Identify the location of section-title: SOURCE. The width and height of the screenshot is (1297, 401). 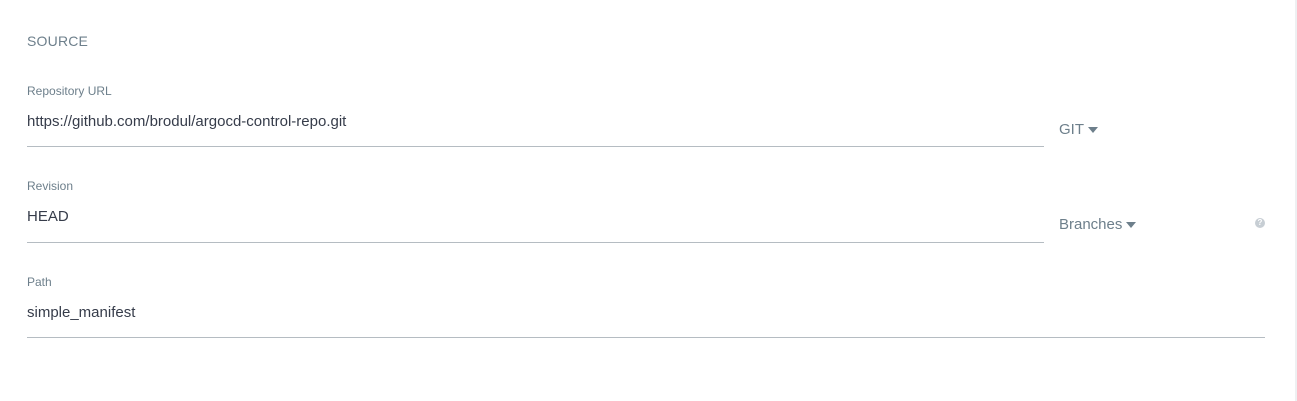
(58, 41).